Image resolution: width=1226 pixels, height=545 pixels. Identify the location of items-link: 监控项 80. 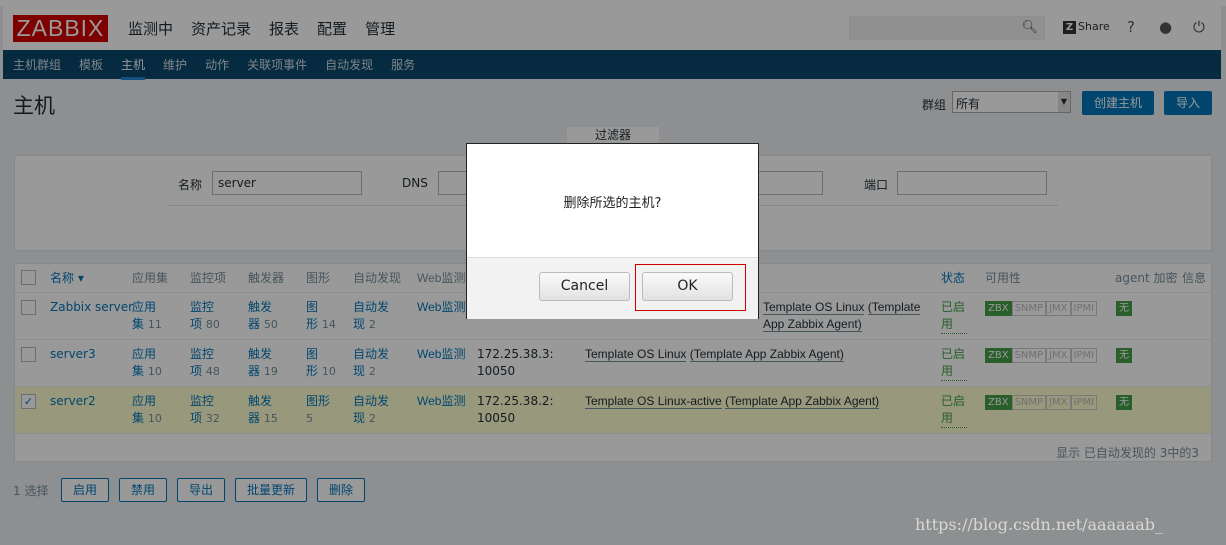
(205, 316).